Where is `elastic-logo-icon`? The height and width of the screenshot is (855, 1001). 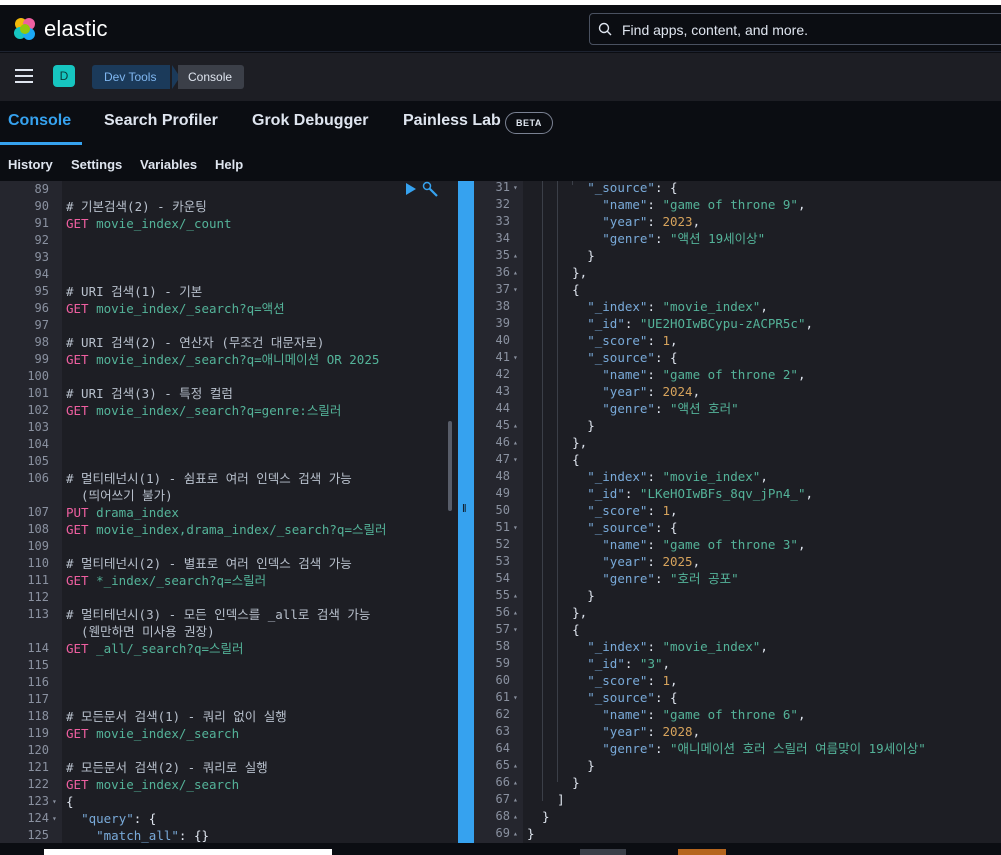 elastic-logo-icon is located at coordinates (25, 29).